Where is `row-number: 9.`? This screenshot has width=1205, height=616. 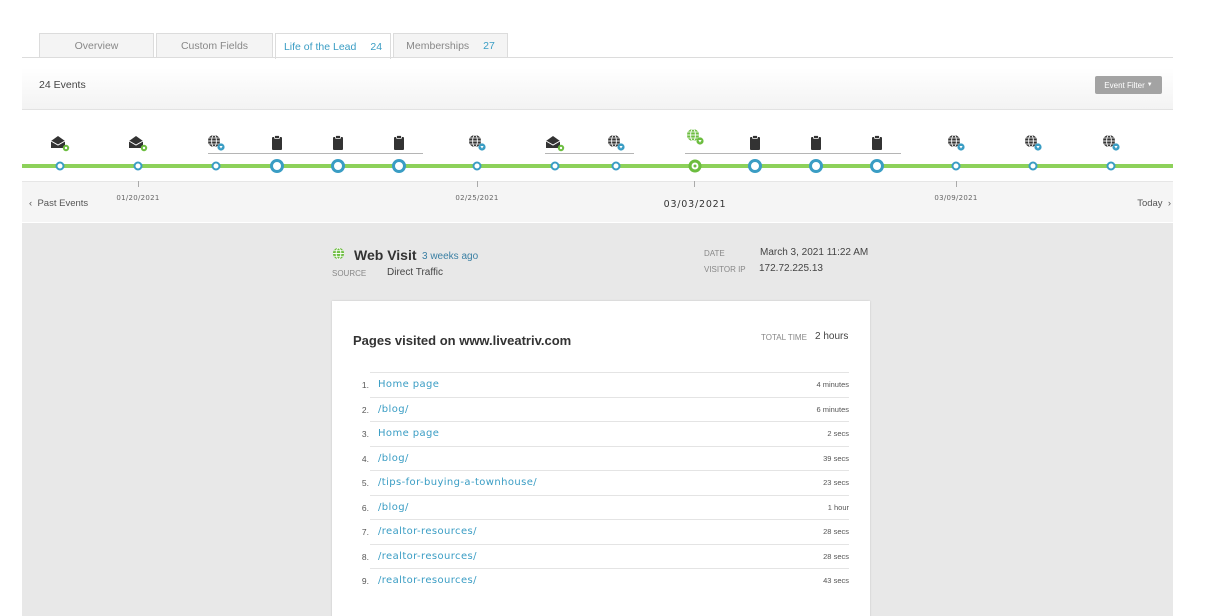 row-number: 9. is located at coordinates (365, 581).